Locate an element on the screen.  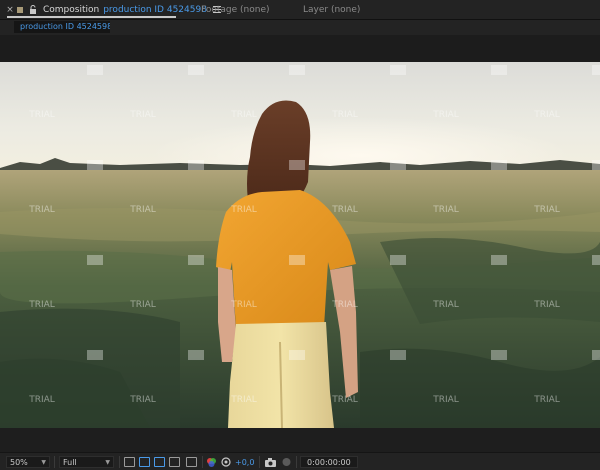
exposure-icon is located at coordinates (226, 462).